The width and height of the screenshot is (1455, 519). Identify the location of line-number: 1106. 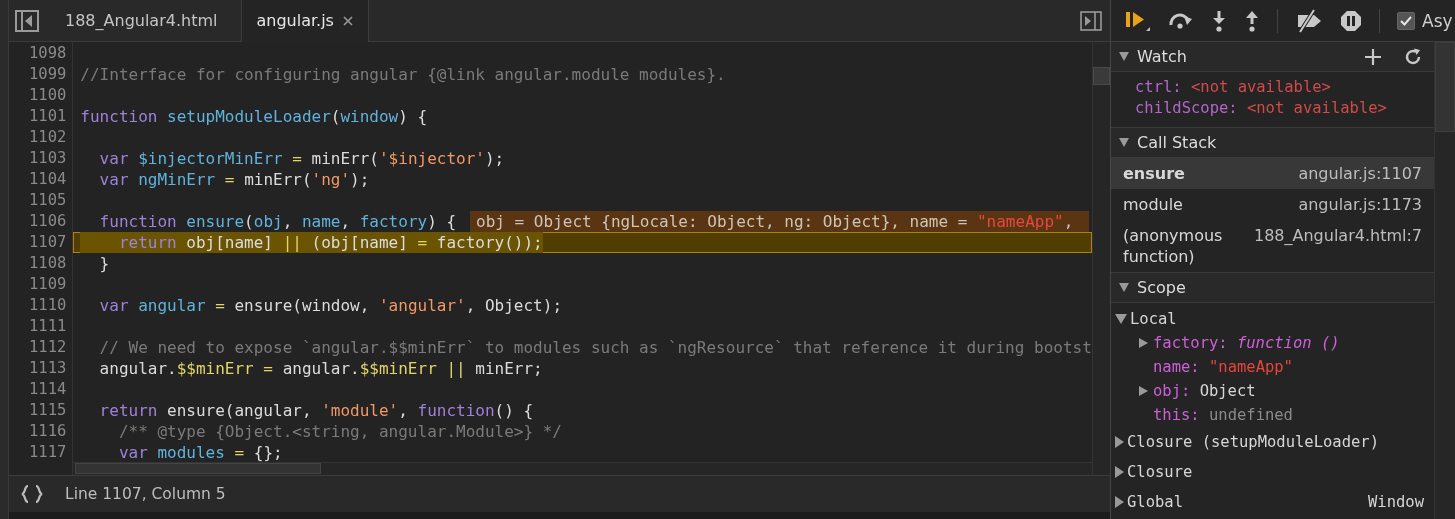
(47, 221).